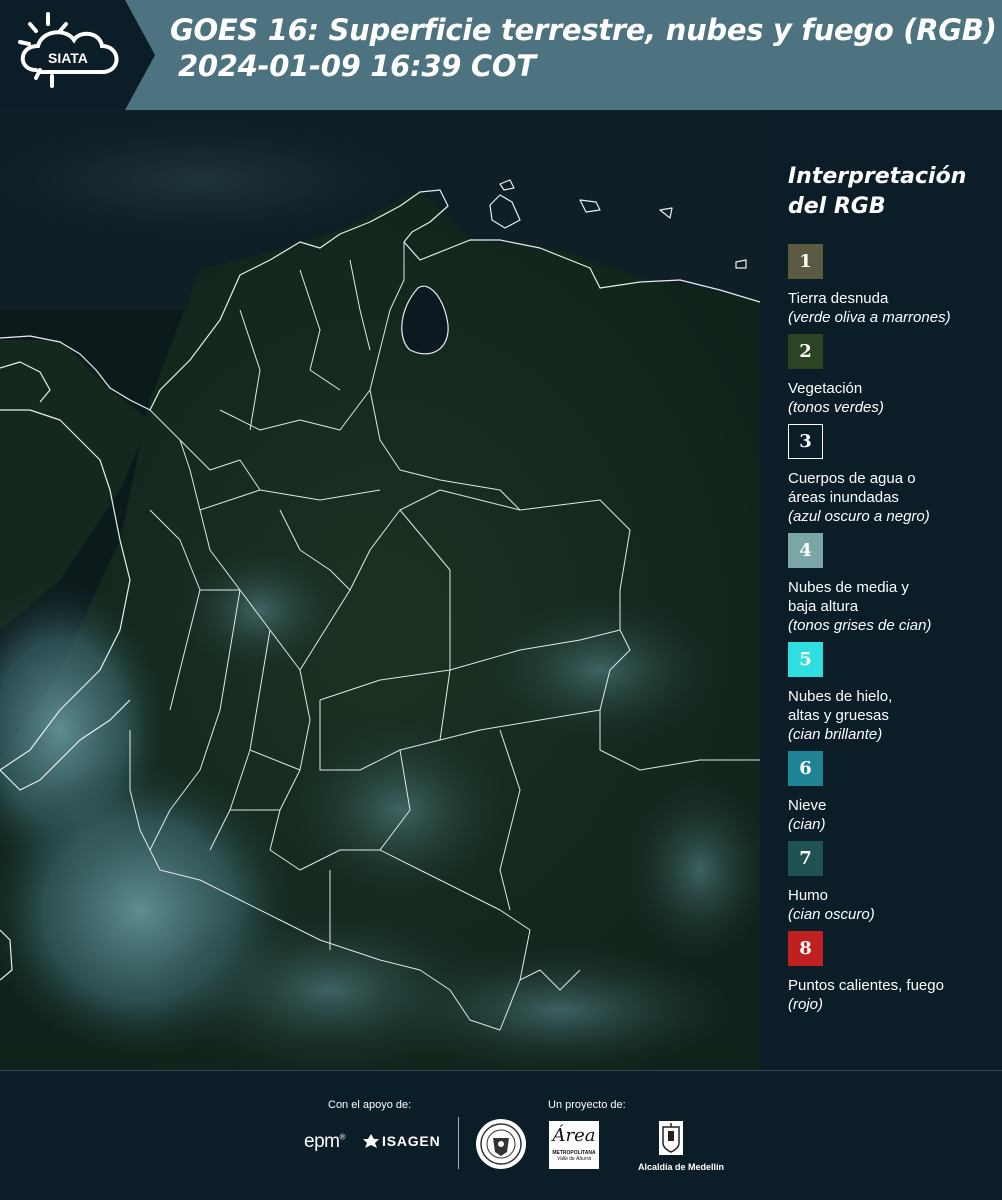 Image resolution: width=1002 pixels, height=1200 pixels. I want to click on svg-text: SIATA, so click(68, 58).